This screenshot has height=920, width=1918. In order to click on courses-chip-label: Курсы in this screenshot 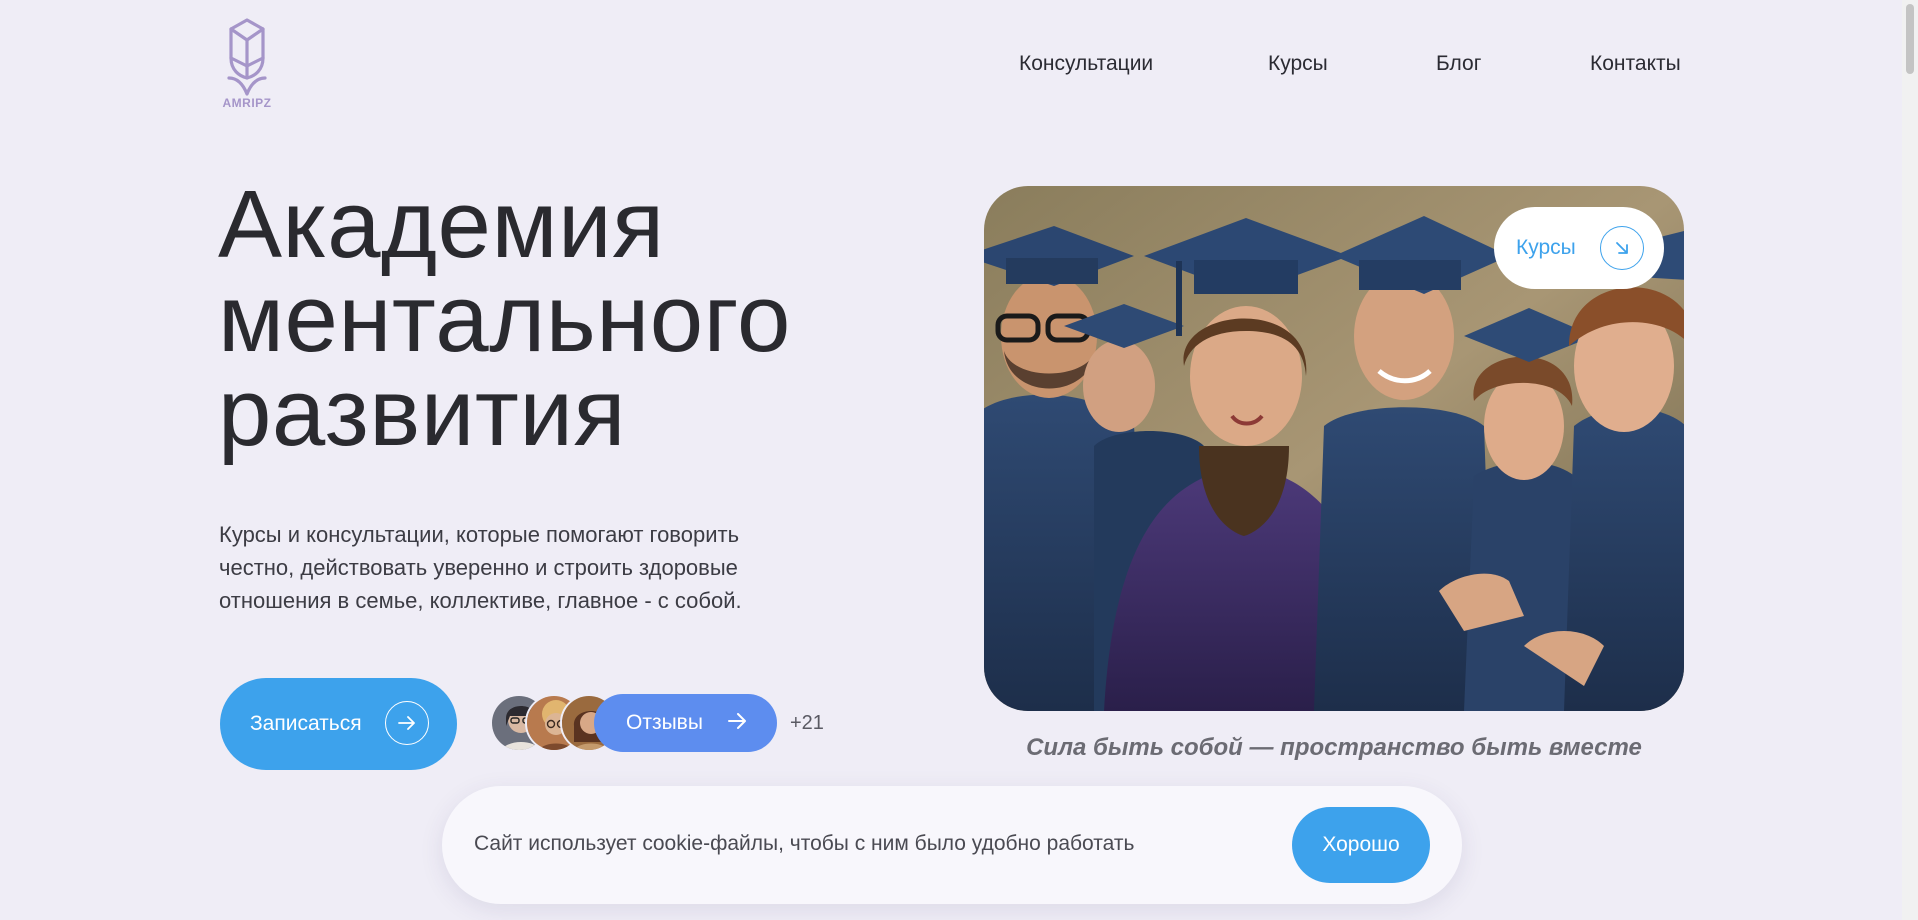, I will do `click(1546, 247)`.